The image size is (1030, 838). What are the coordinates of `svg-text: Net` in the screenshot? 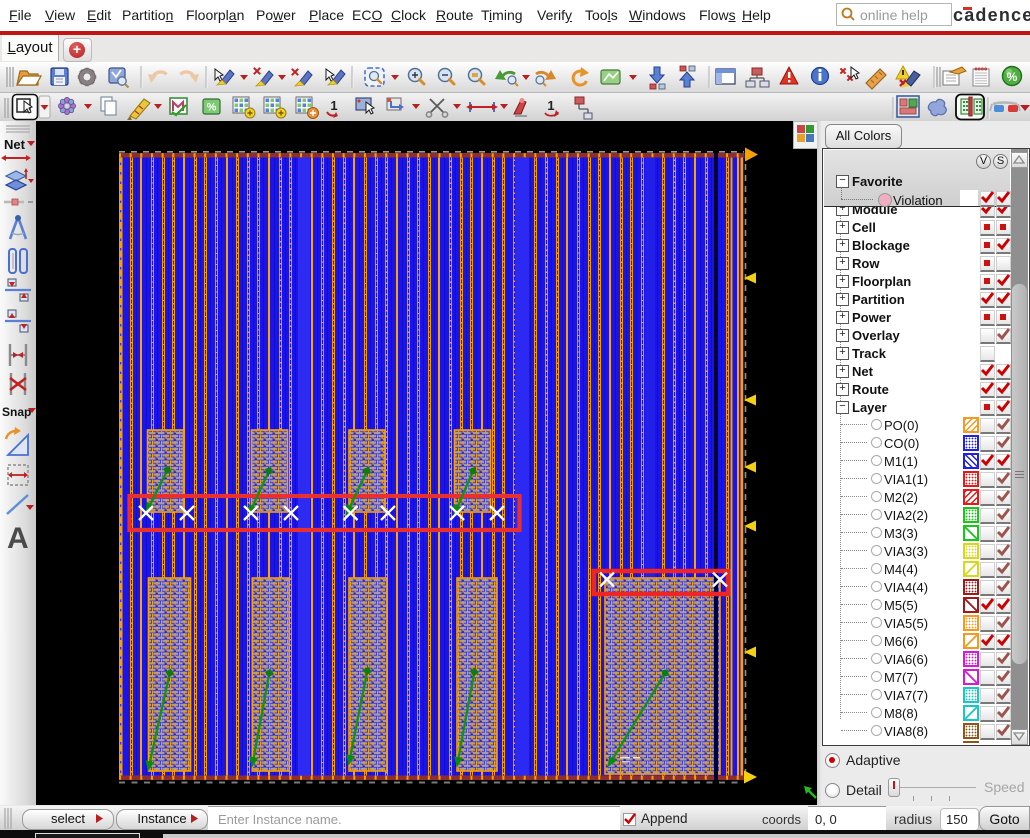 It's located at (15, 144).